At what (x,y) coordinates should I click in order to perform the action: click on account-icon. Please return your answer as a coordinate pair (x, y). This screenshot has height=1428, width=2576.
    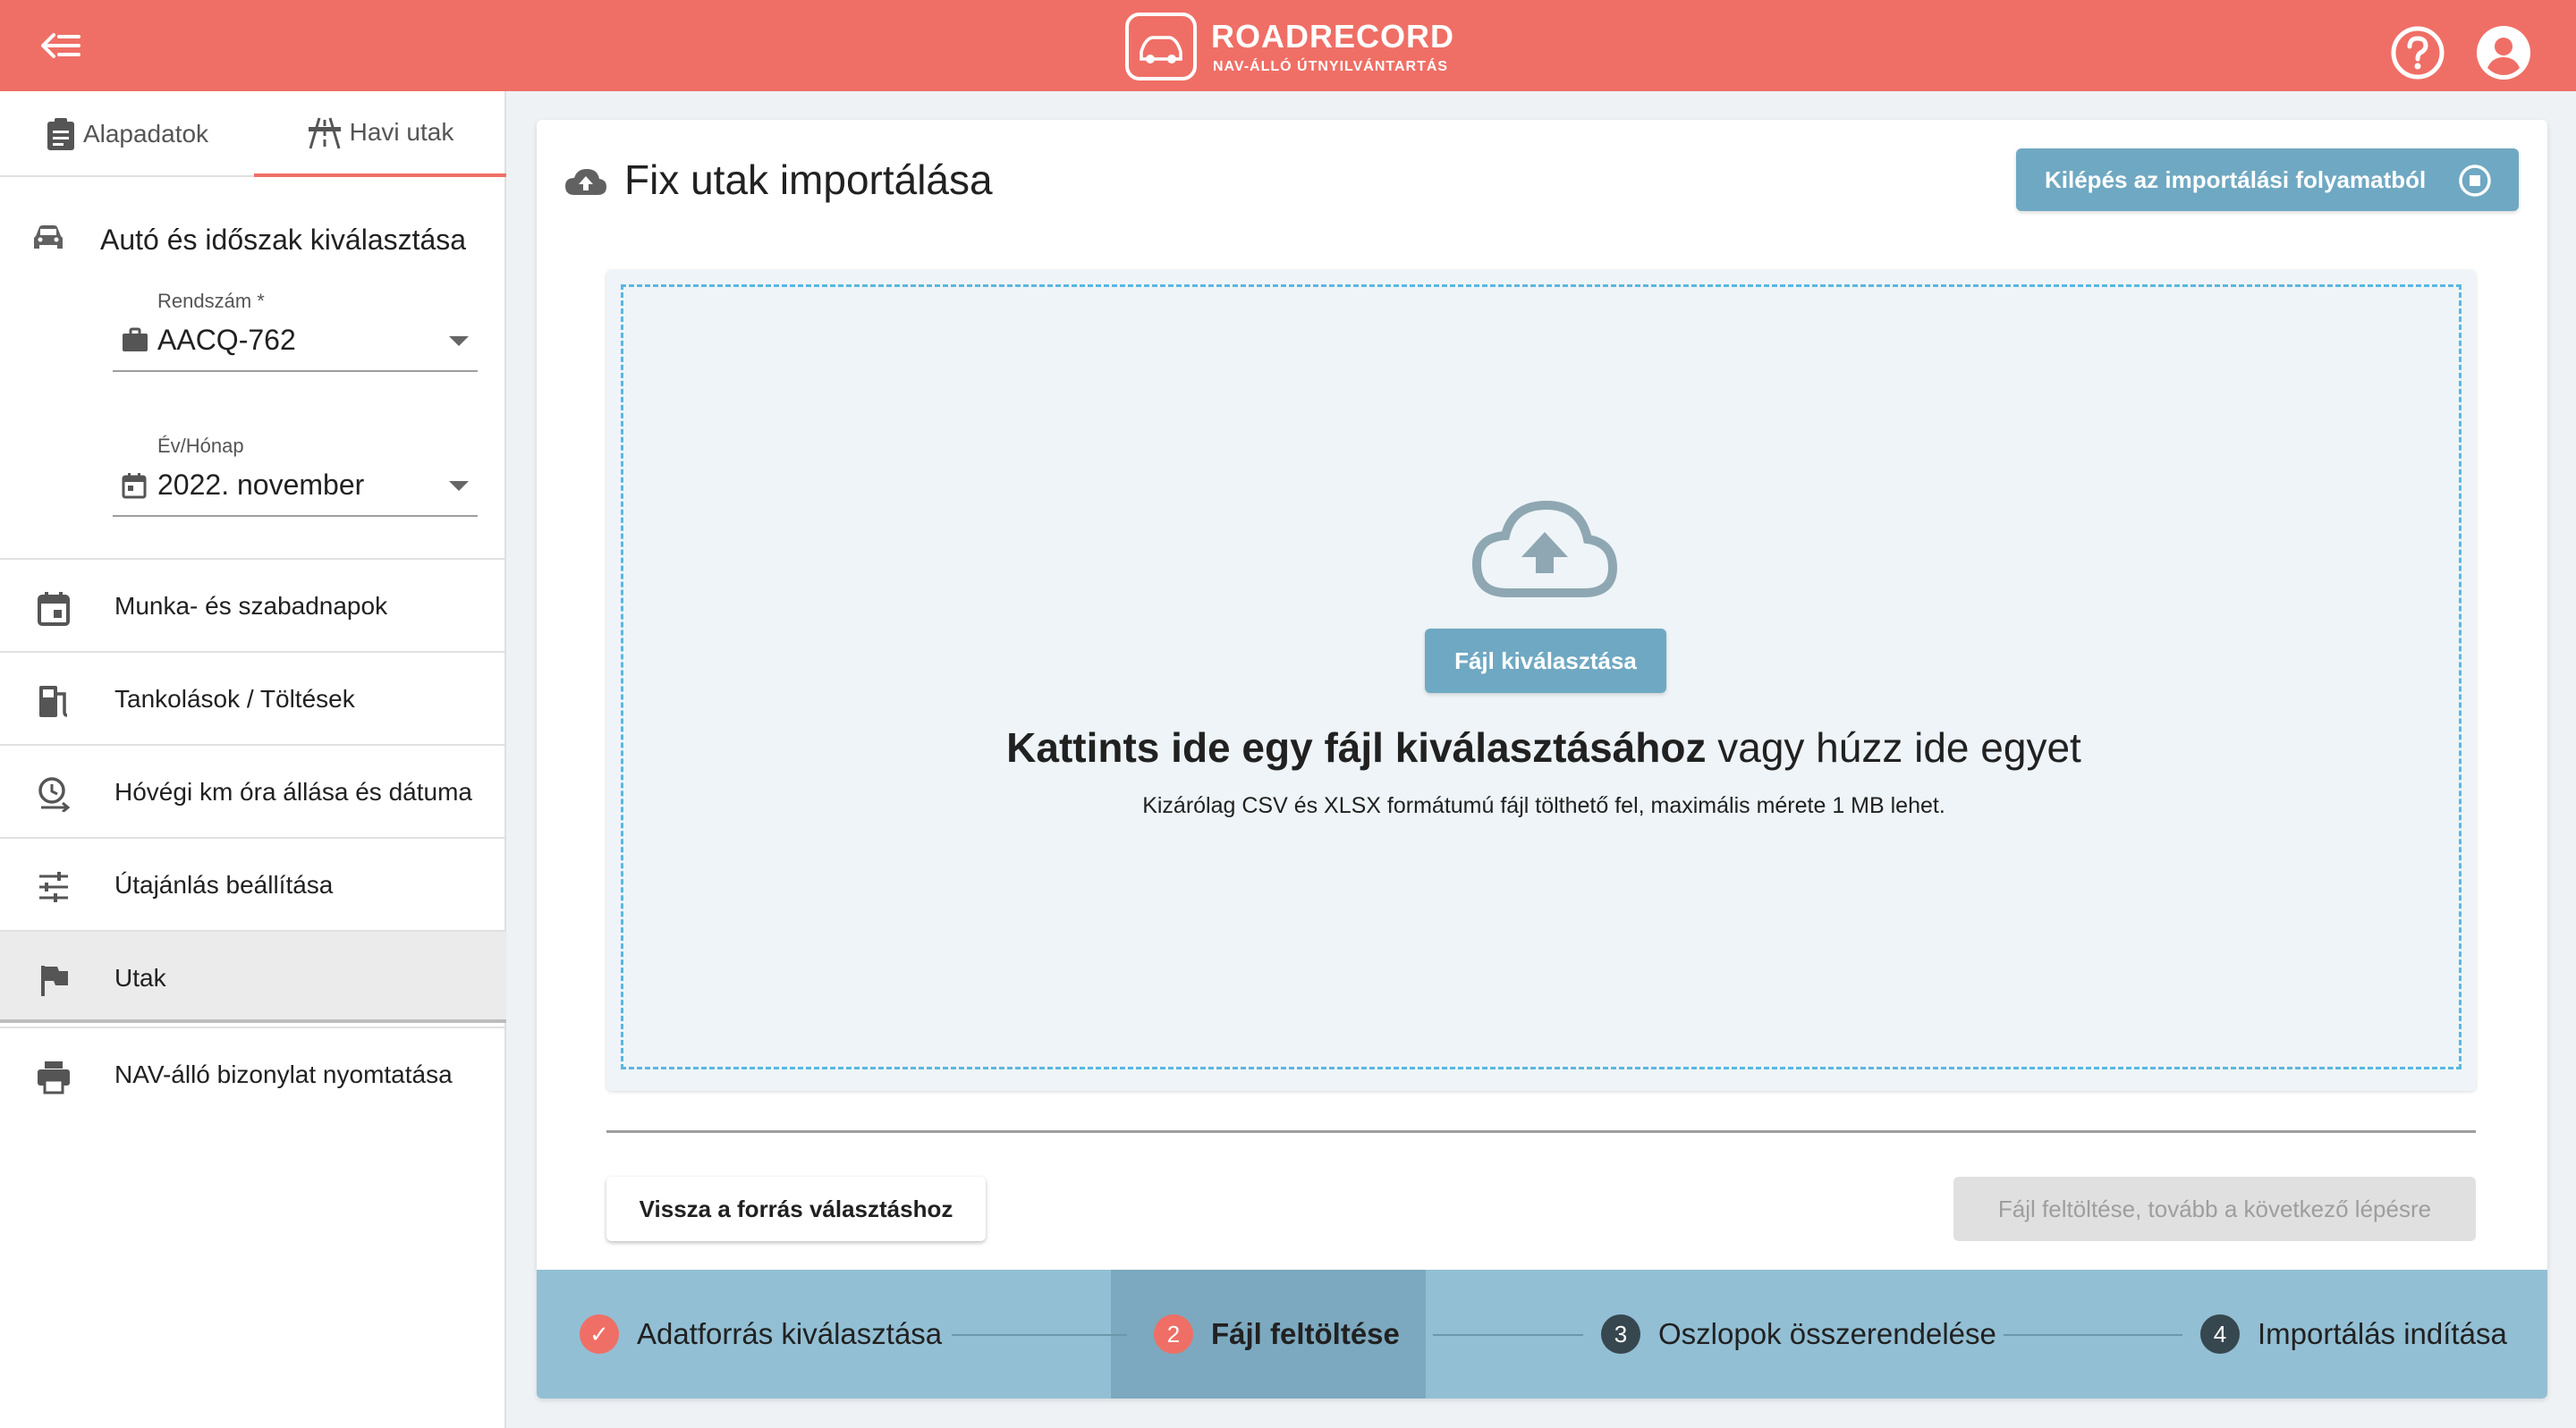
    Looking at the image, I should click on (2503, 53).